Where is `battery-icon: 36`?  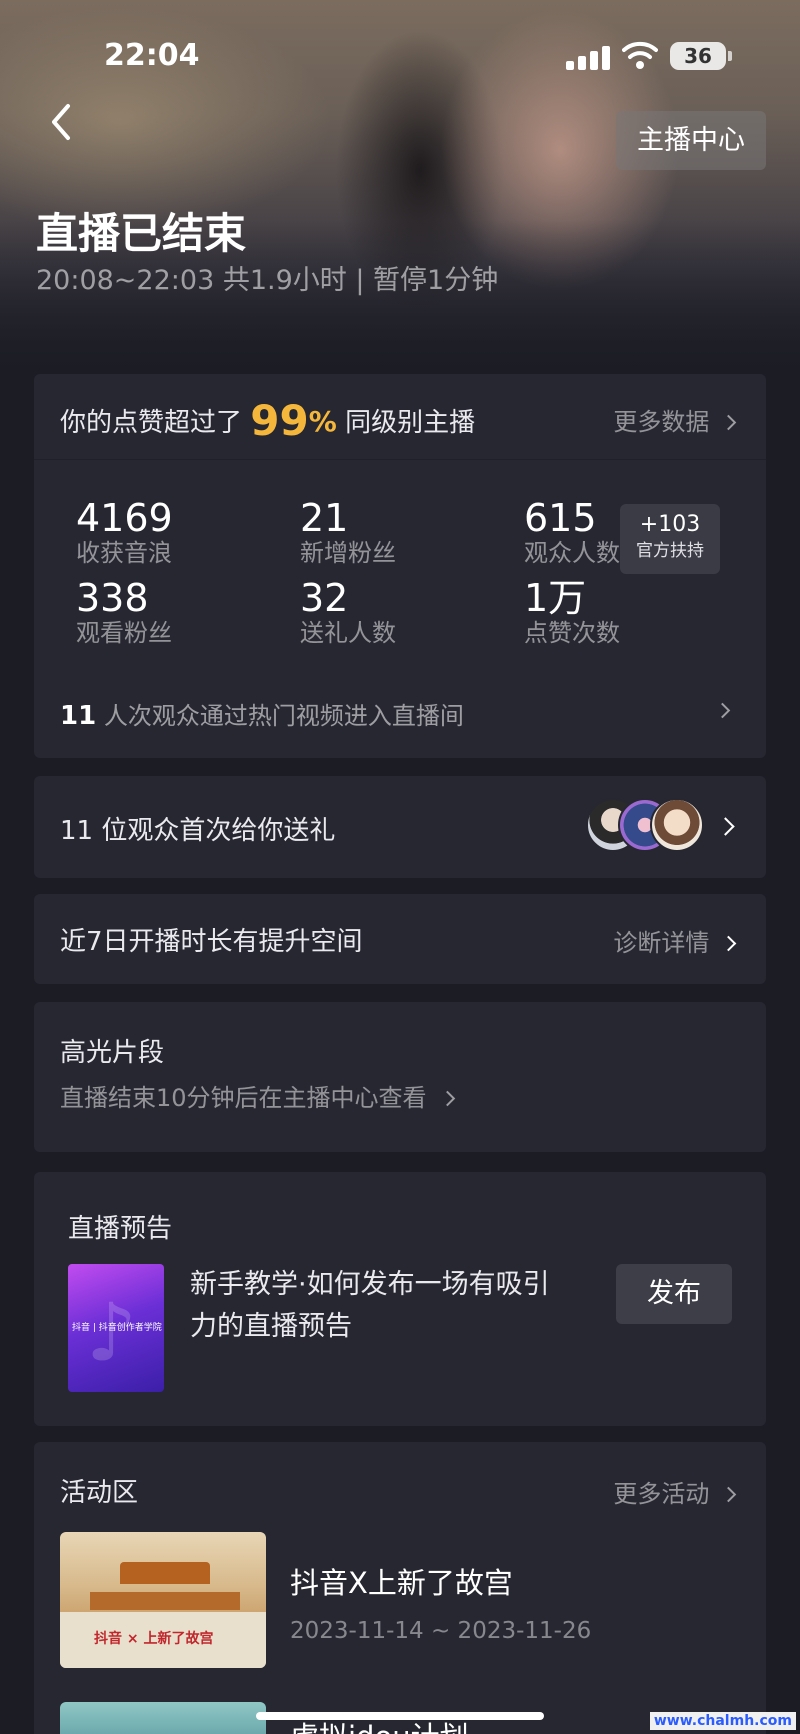 battery-icon: 36 is located at coordinates (701, 56).